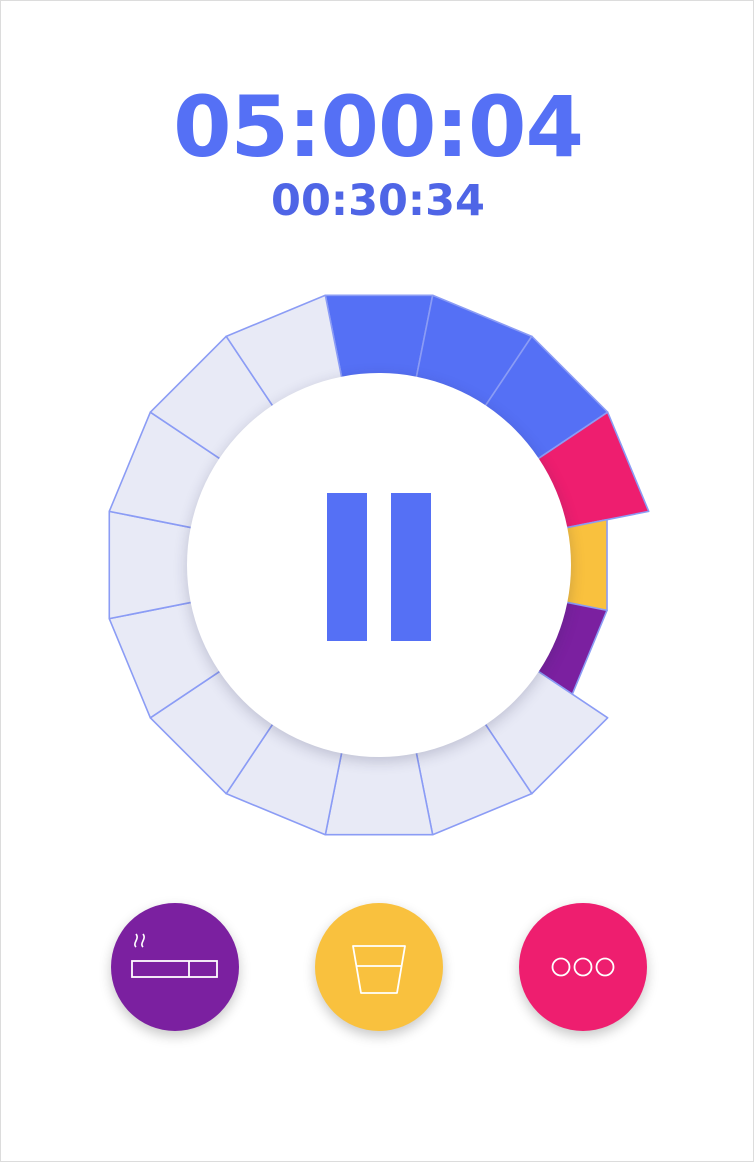  I want to click on more-icon, so click(583, 967).